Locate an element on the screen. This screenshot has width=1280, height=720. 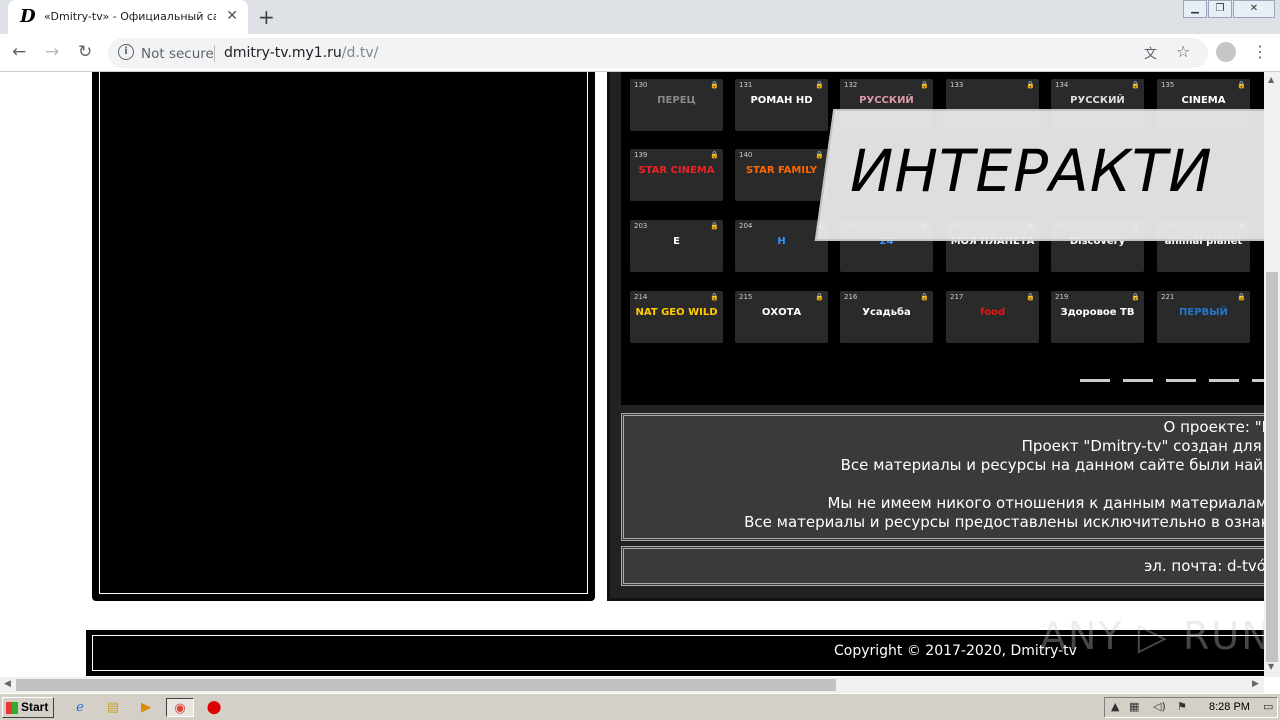
about-line: О проекте: "Dmitry- is located at coordinates (1213, 427).